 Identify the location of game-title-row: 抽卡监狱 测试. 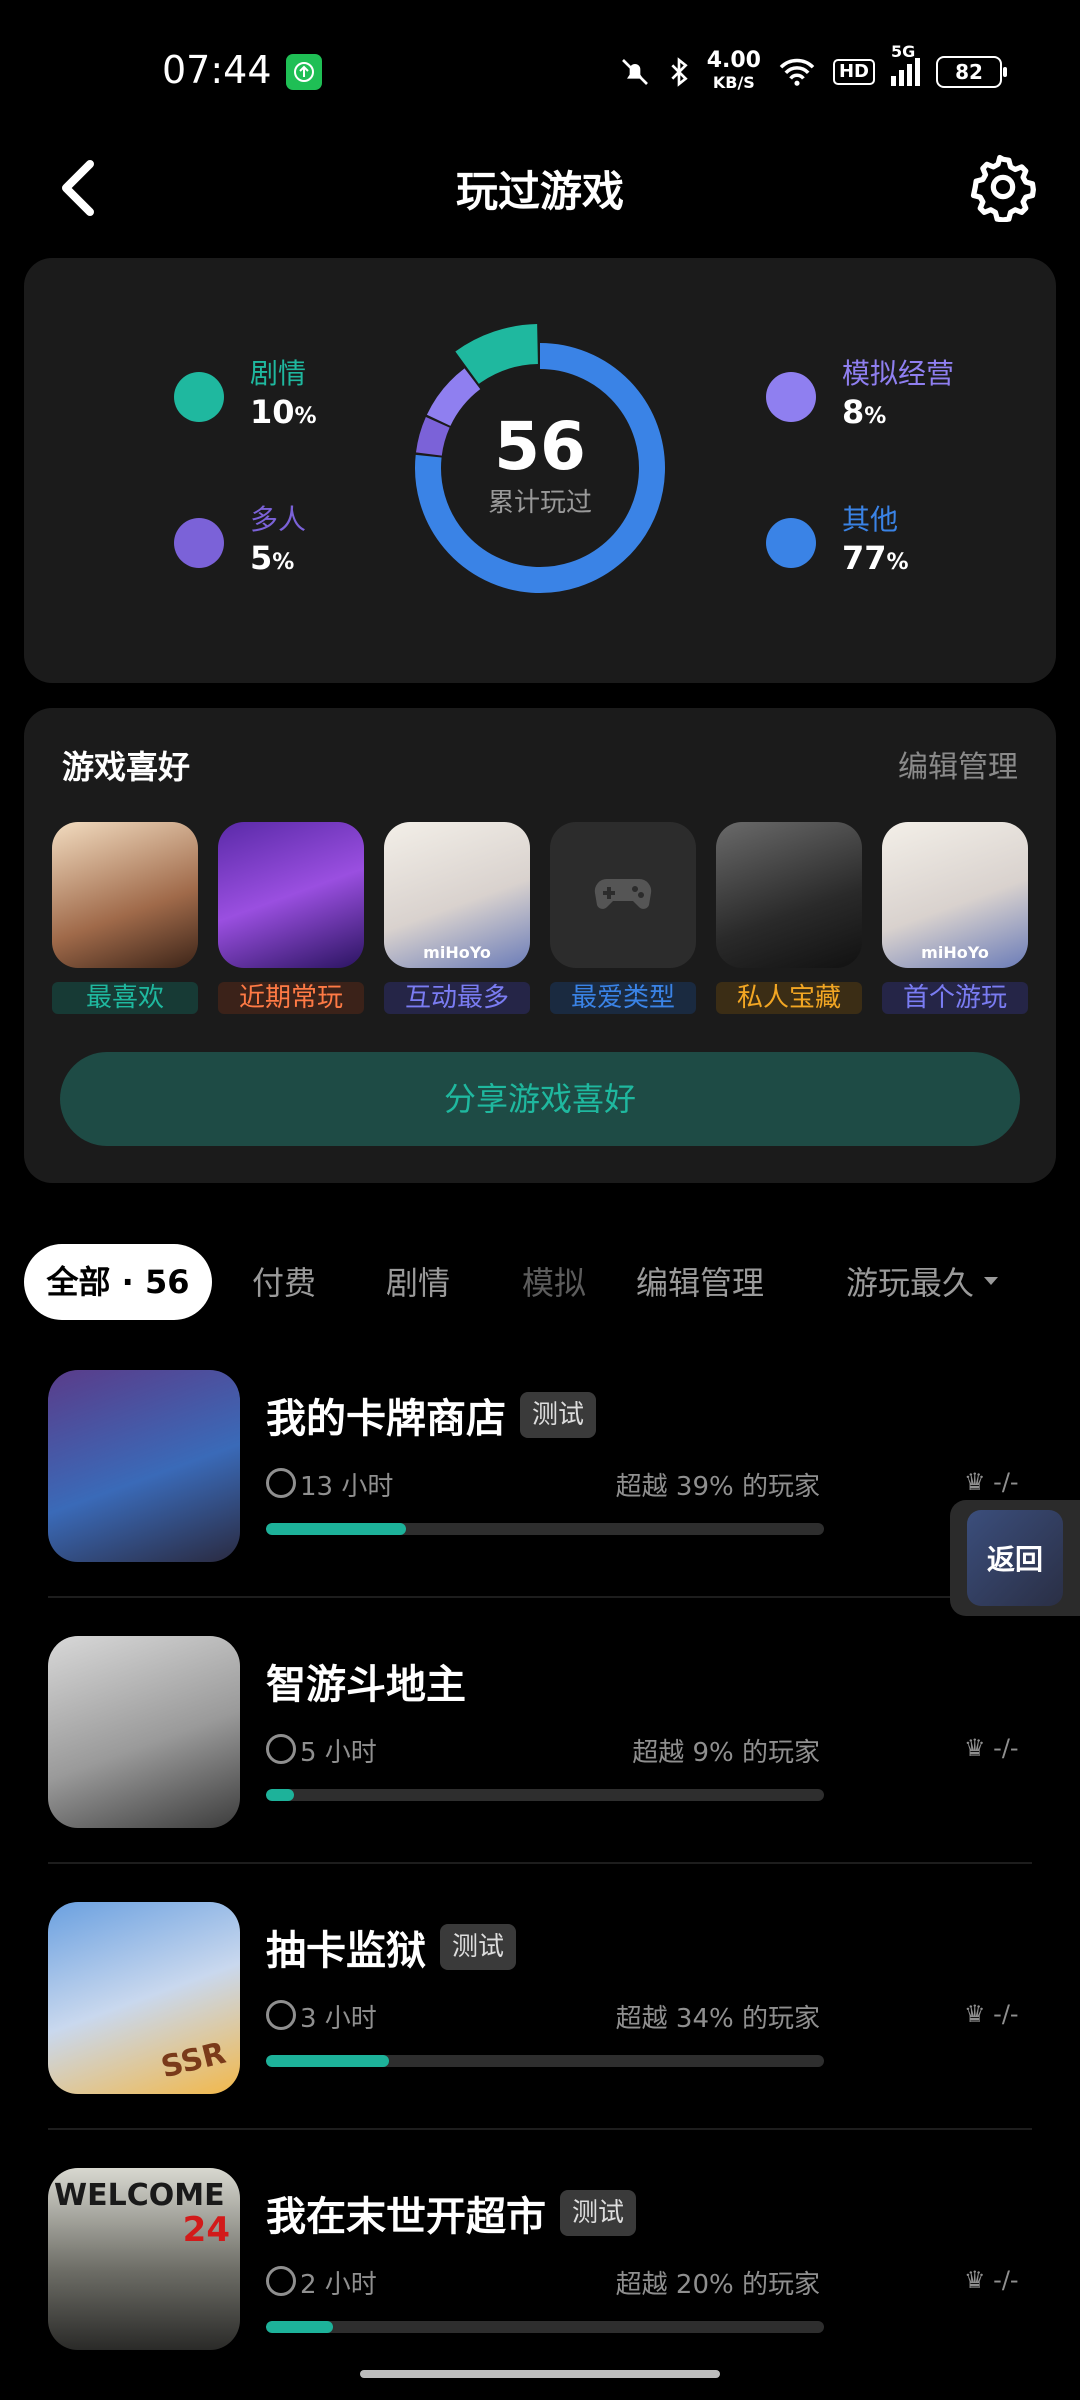
(391, 1947).